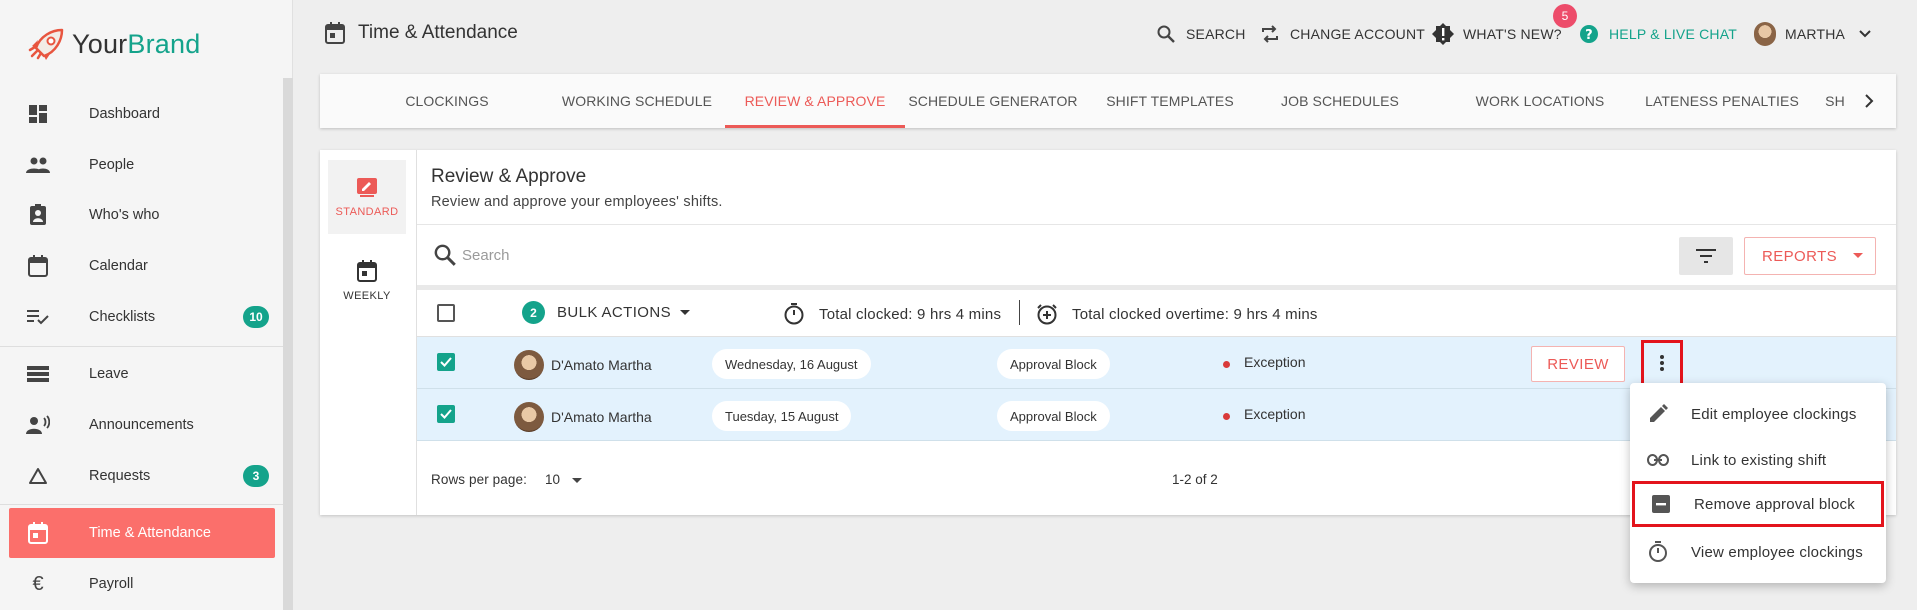 The image size is (1917, 610). Describe the element at coordinates (794, 314) in the screenshot. I see `timer-icon` at that location.